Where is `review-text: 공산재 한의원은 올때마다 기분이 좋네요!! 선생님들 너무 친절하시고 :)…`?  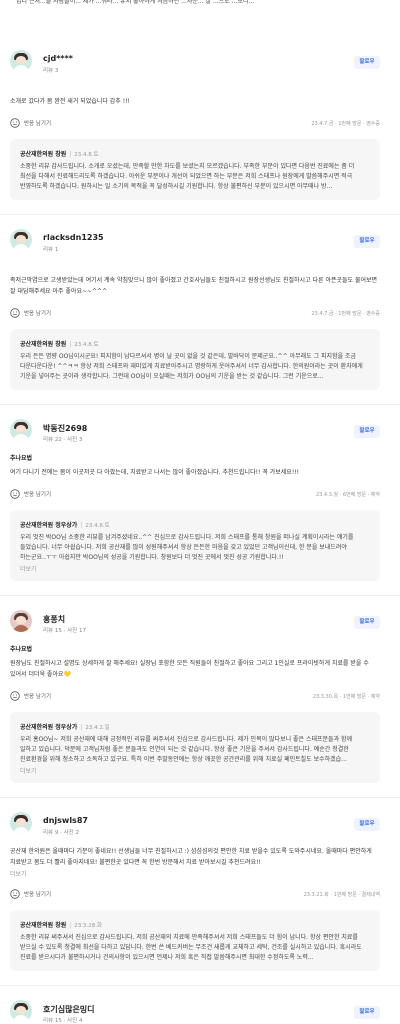 review-text: 공산재 한의원은 올때마다 기분이 좋네요!! 선생님들 너무 친절하시고 :)… is located at coordinates (191, 857).